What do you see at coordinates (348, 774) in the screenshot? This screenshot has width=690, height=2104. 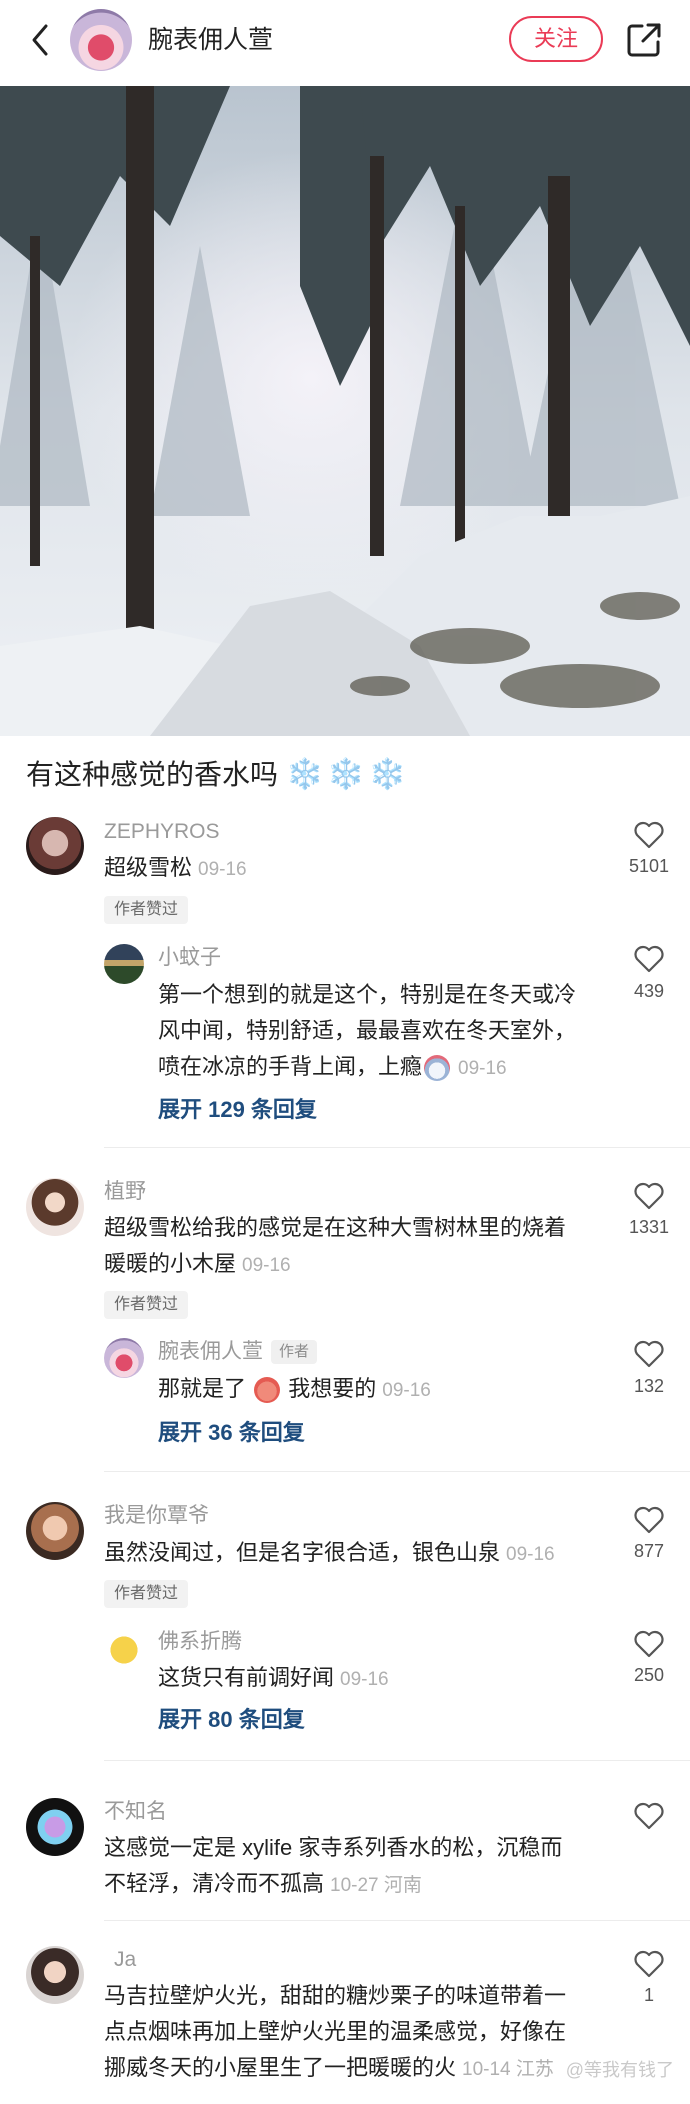 I see `snowflake-icon: ❄️❄️❄️` at bounding box center [348, 774].